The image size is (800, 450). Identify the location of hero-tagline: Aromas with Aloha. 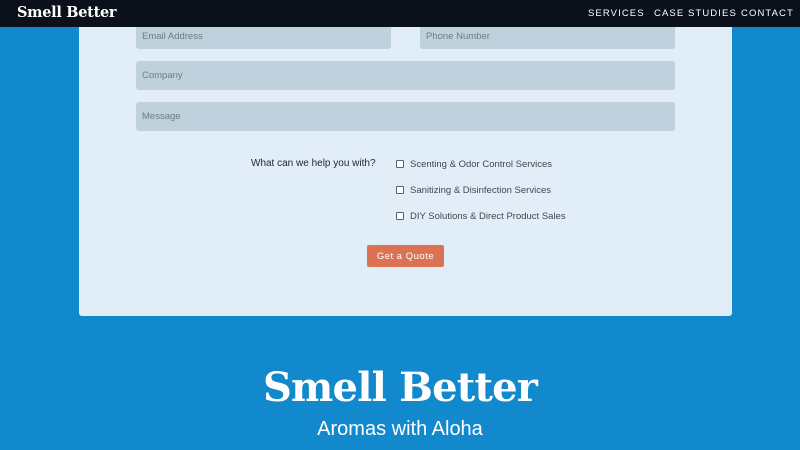
(400, 429).